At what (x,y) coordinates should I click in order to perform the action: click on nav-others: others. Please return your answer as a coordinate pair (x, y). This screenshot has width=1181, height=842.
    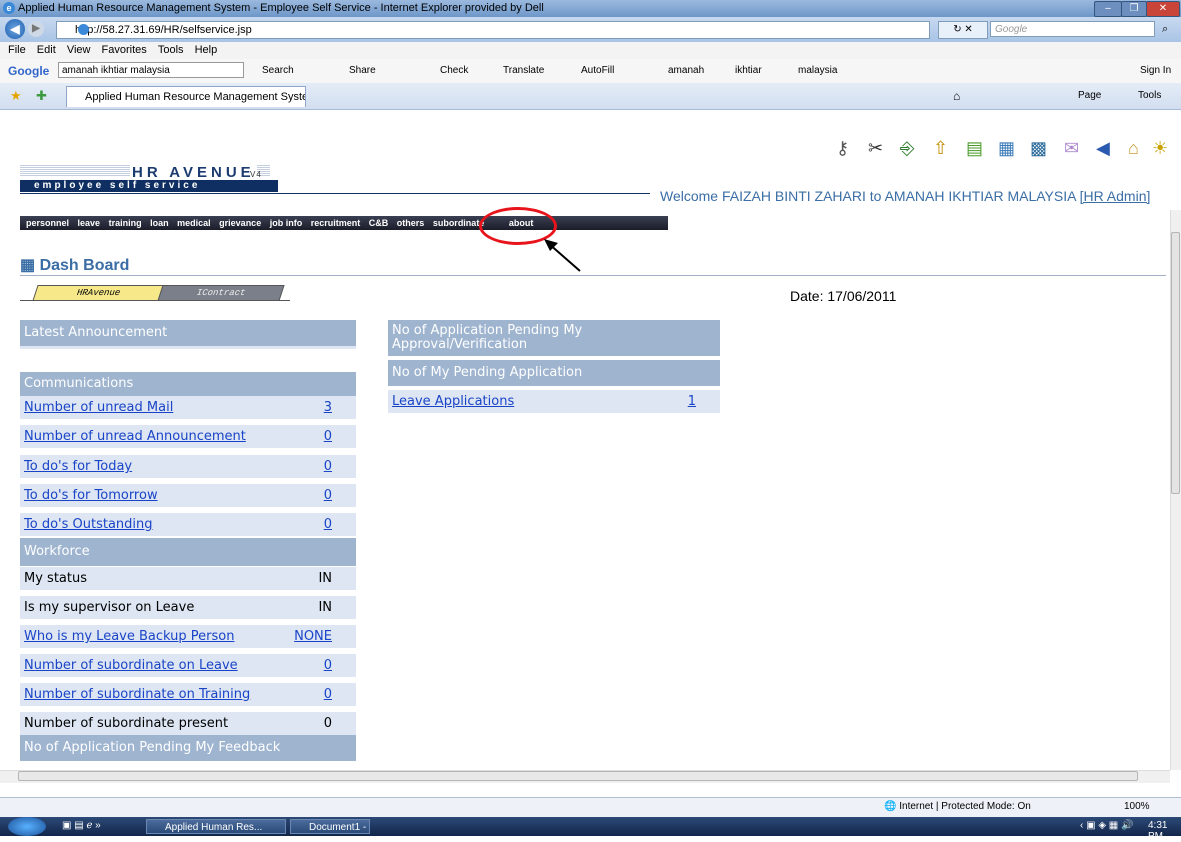
    Looking at the image, I should click on (411, 223).